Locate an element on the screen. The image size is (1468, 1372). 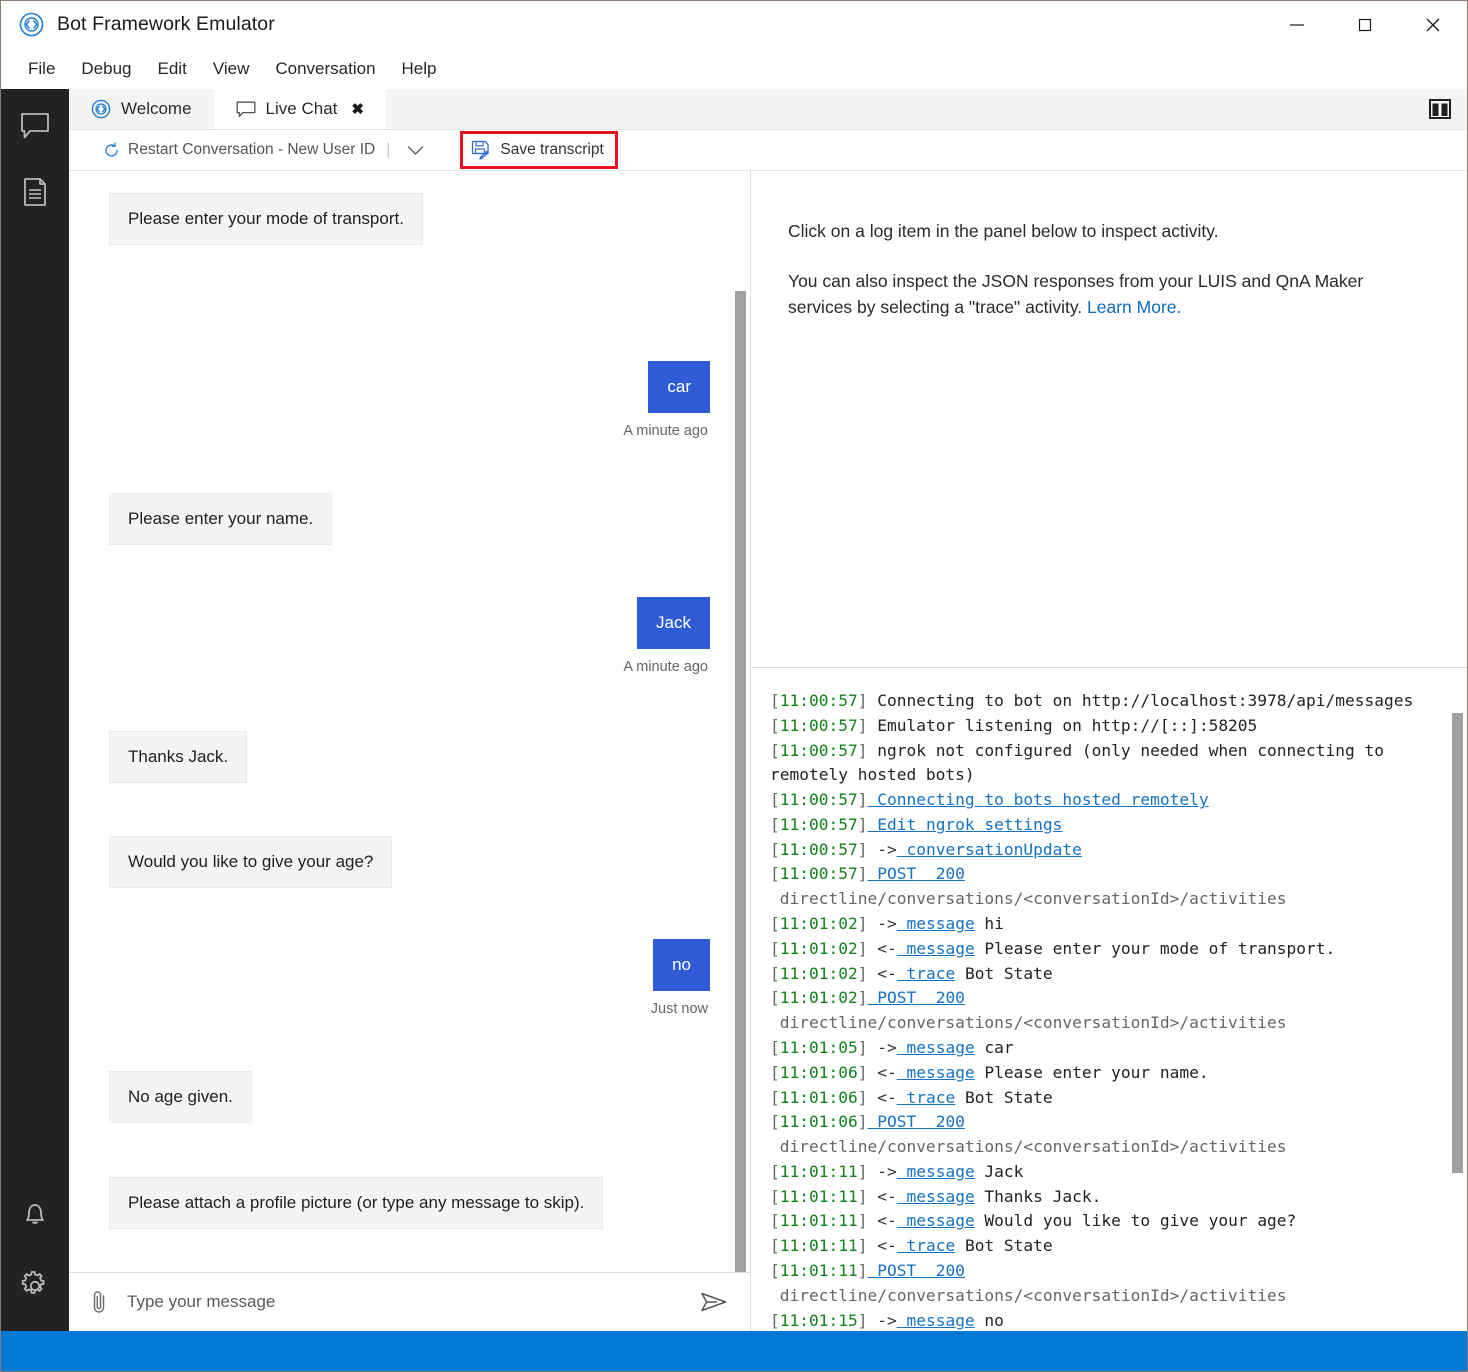
log-entry-direction-arrow: <- is located at coordinates (882, 1196).